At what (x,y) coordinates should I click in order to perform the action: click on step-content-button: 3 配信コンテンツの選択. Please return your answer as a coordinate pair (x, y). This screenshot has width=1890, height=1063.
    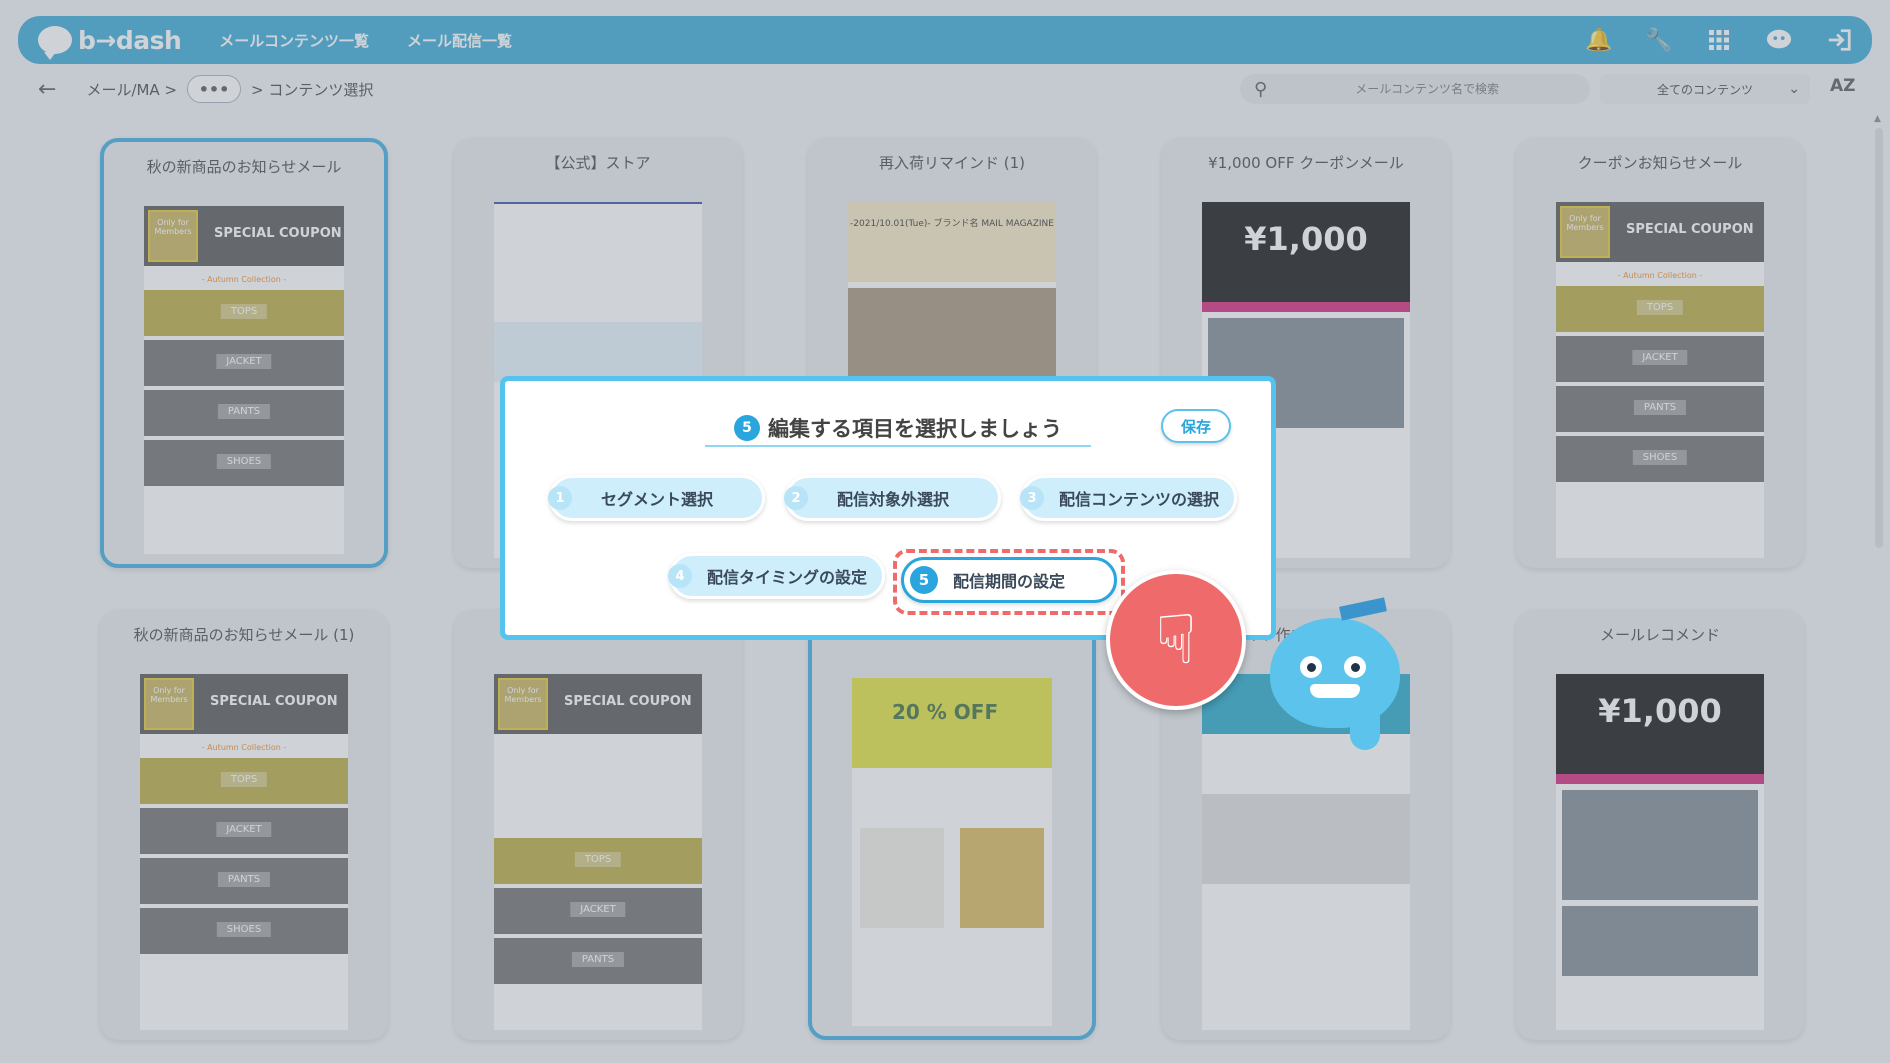
    Looking at the image, I should click on (1128, 498).